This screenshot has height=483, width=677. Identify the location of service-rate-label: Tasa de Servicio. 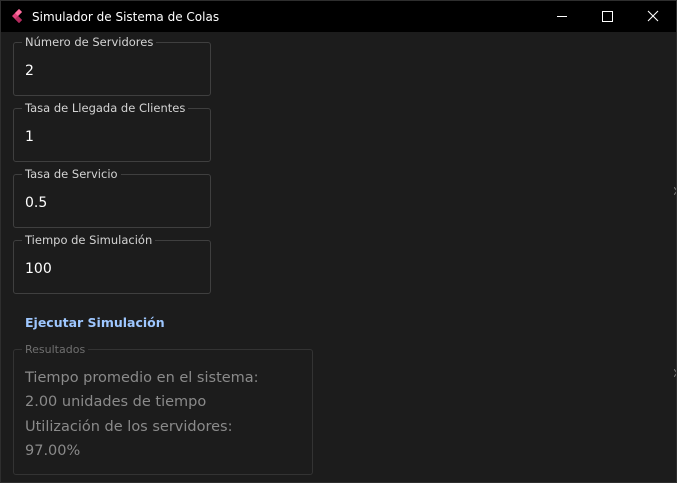
(71, 174).